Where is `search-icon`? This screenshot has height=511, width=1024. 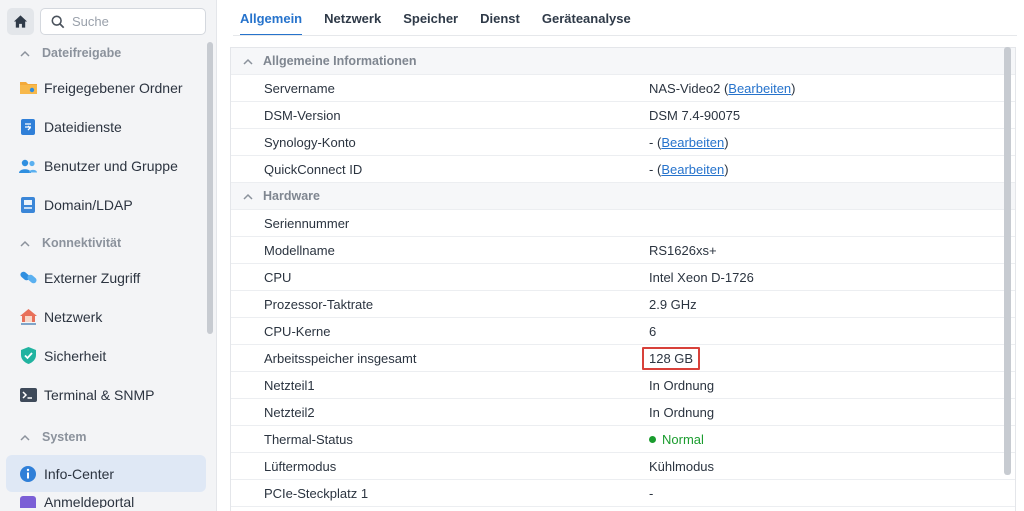 search-icon is located at coordinates (58, 21).